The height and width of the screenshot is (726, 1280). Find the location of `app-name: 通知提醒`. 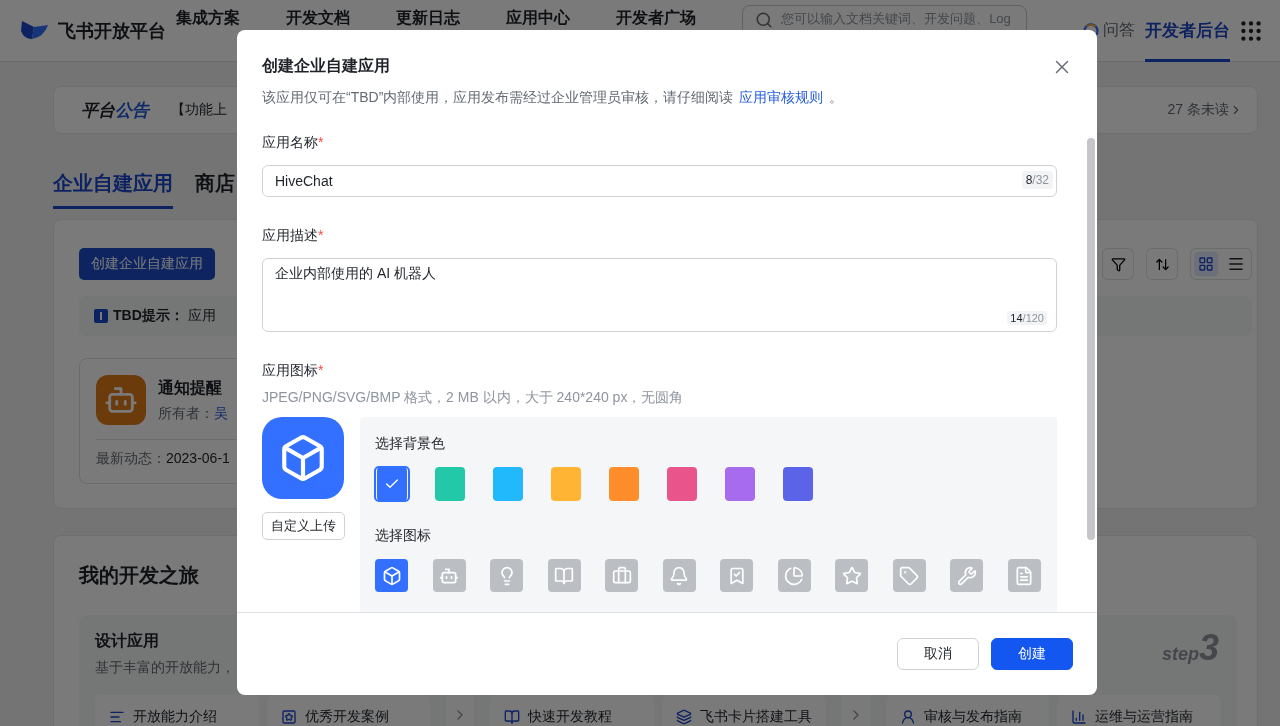

app-name: 通知提醒 is located at coordinates (190, 388).